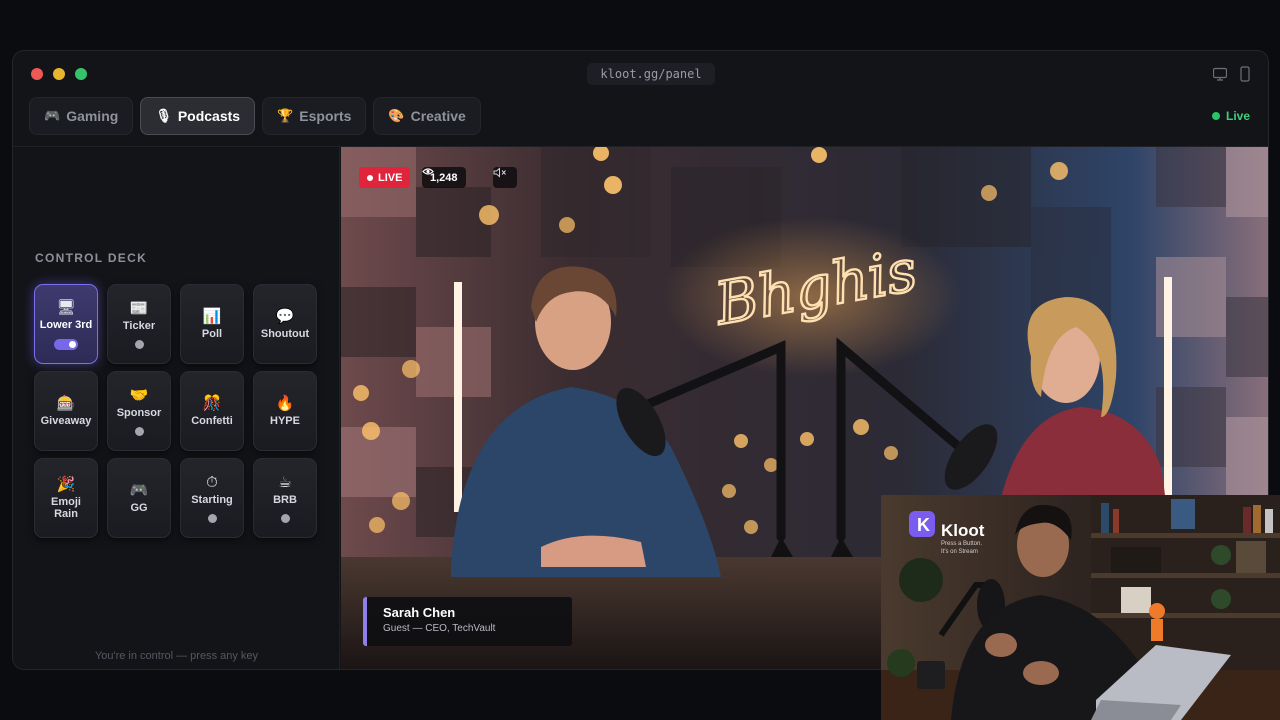 The width and height of the screenshot is (1280, 720). Describe the element at coordinates (176, 656) in the screenshot. I see `control-hint: You're in control — press any key` at that location.